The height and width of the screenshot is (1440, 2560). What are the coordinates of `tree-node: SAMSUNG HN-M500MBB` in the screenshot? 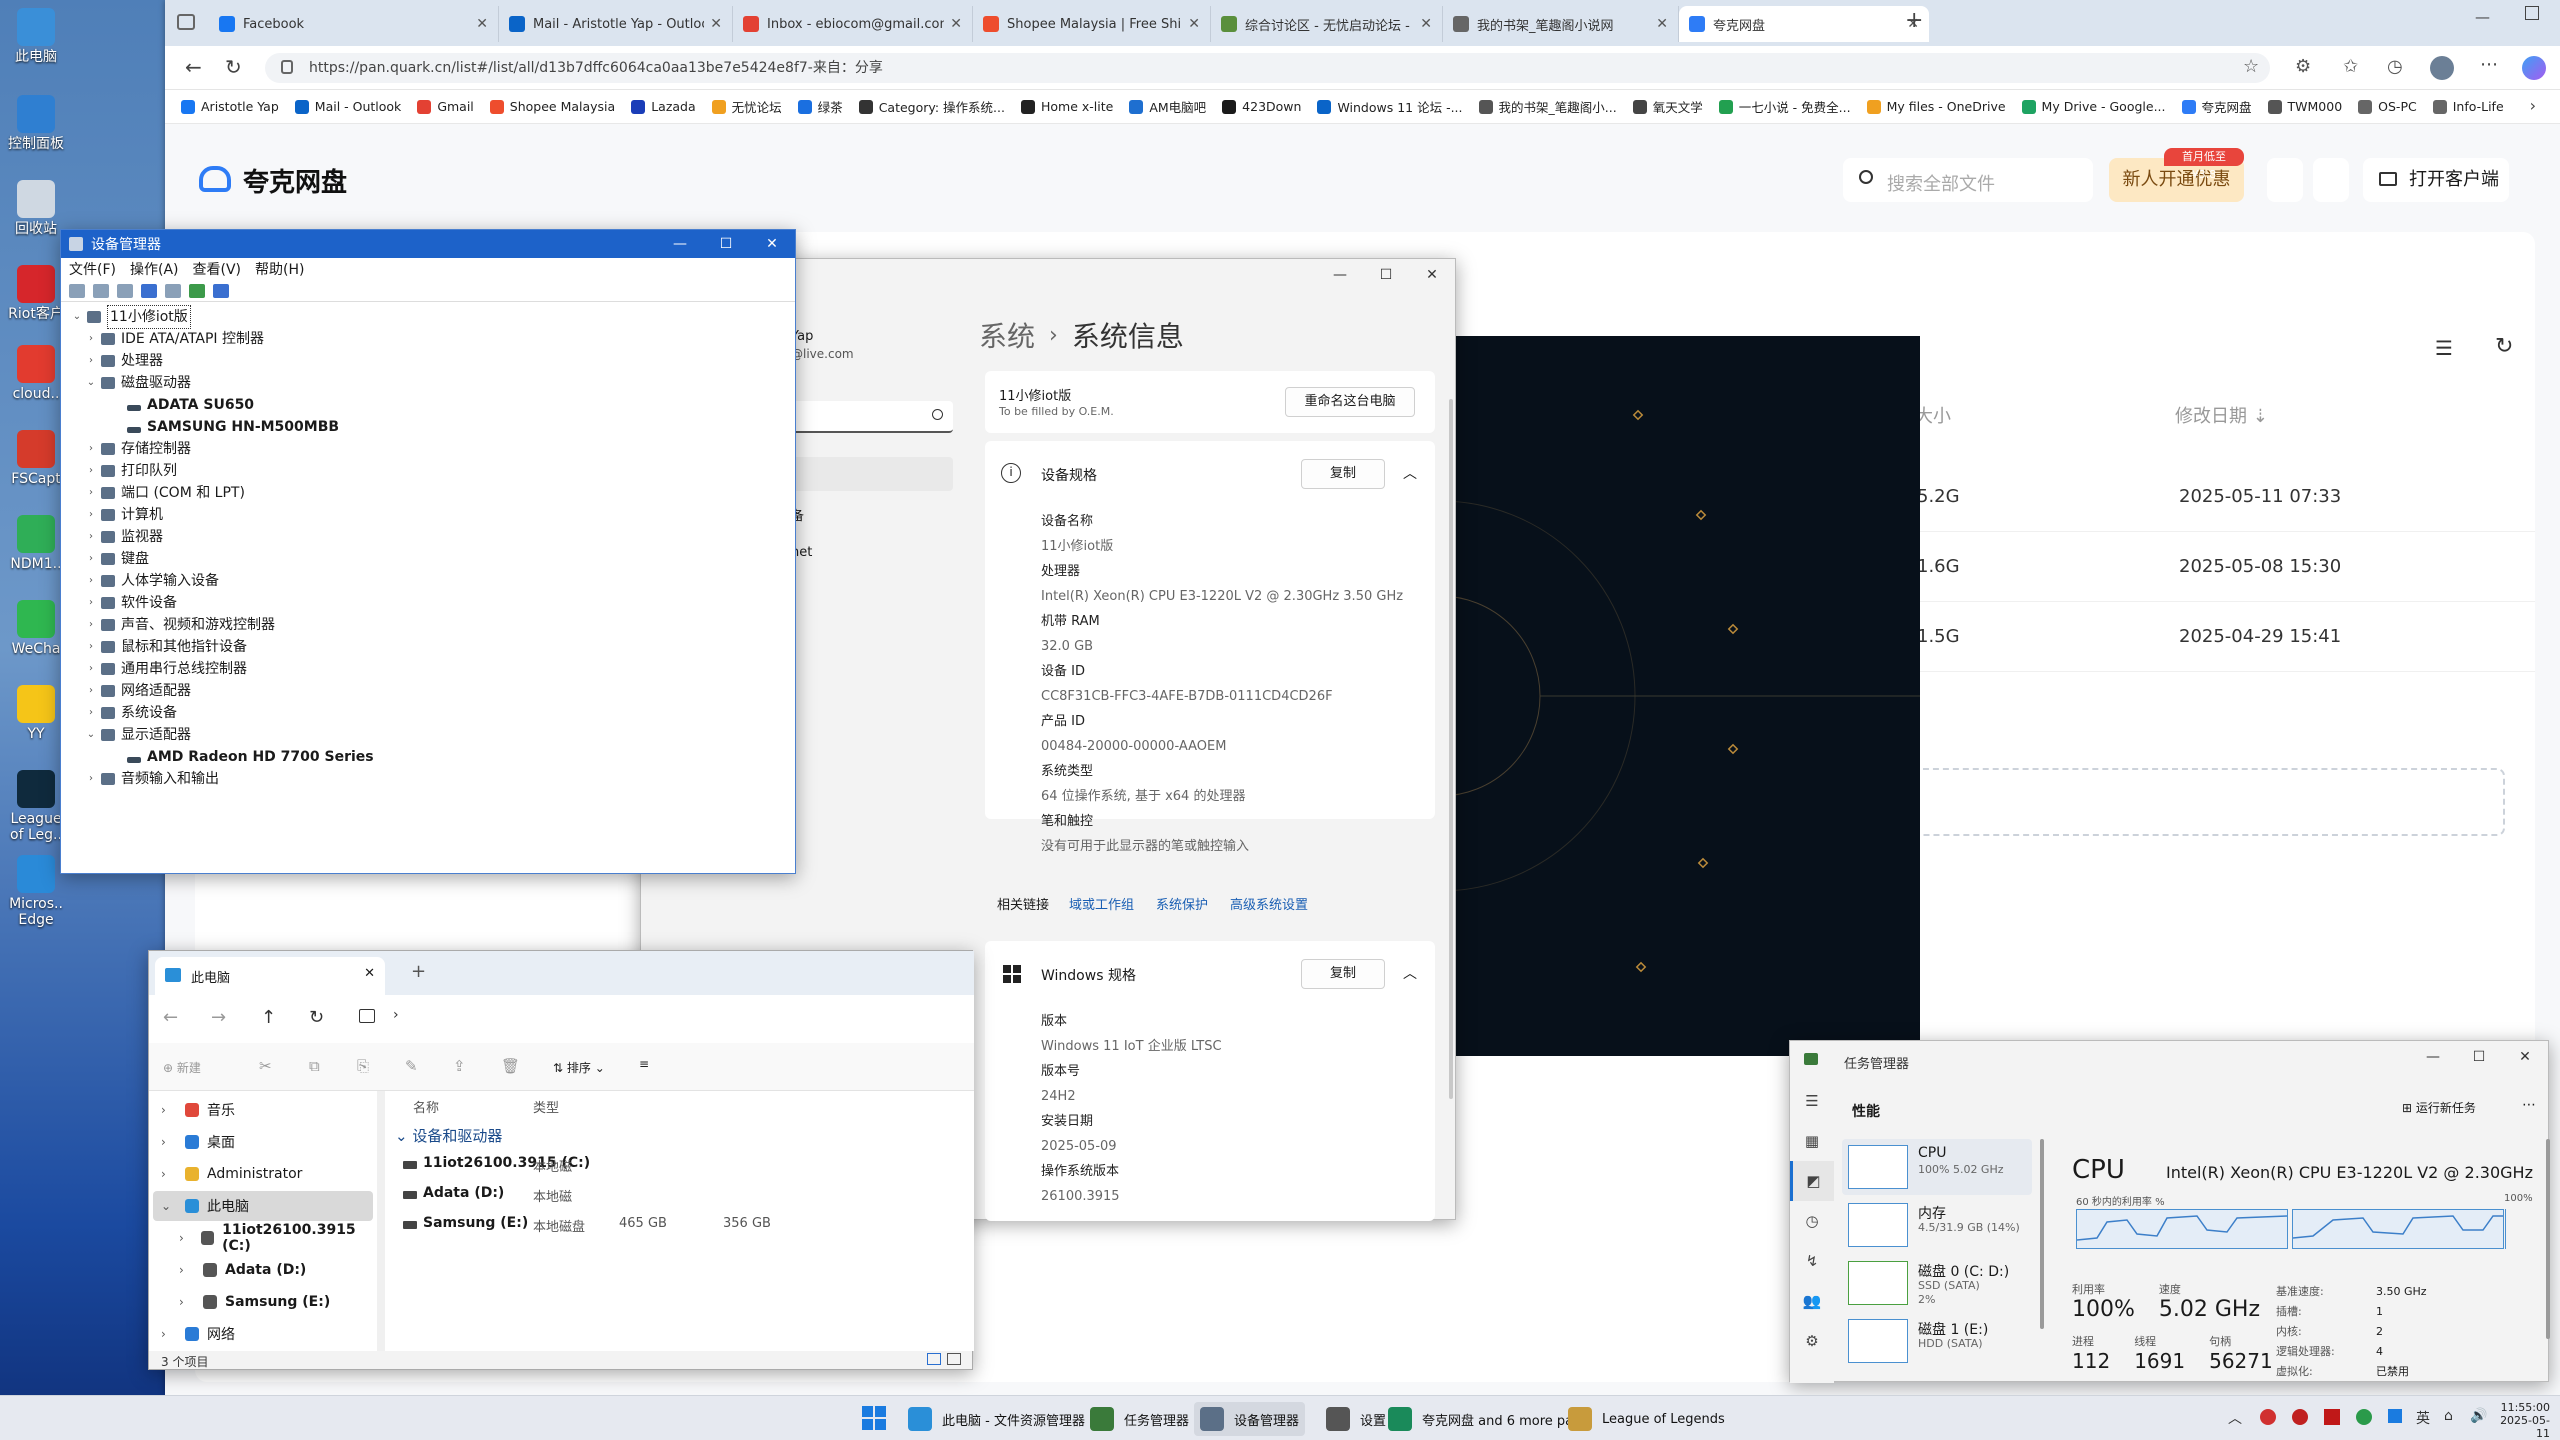 It's located at (432, 427).